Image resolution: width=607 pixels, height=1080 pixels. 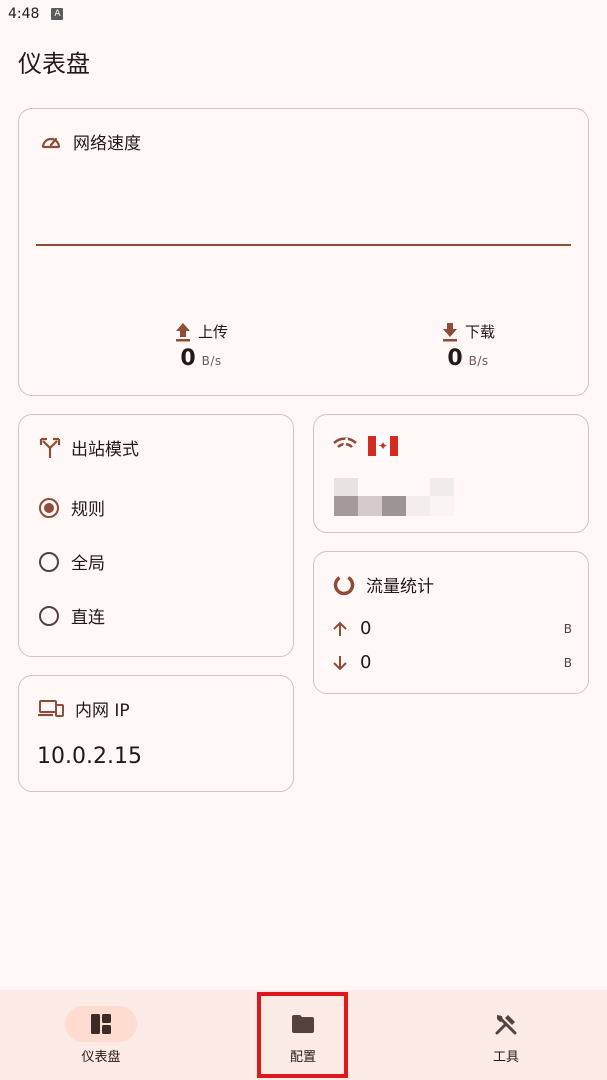 What do you see at coordinates (156, 733) in the screenshot?
I see `intranet-ip-card: 内网 IP 10.0.2.15` at bounding box center [156, 733].